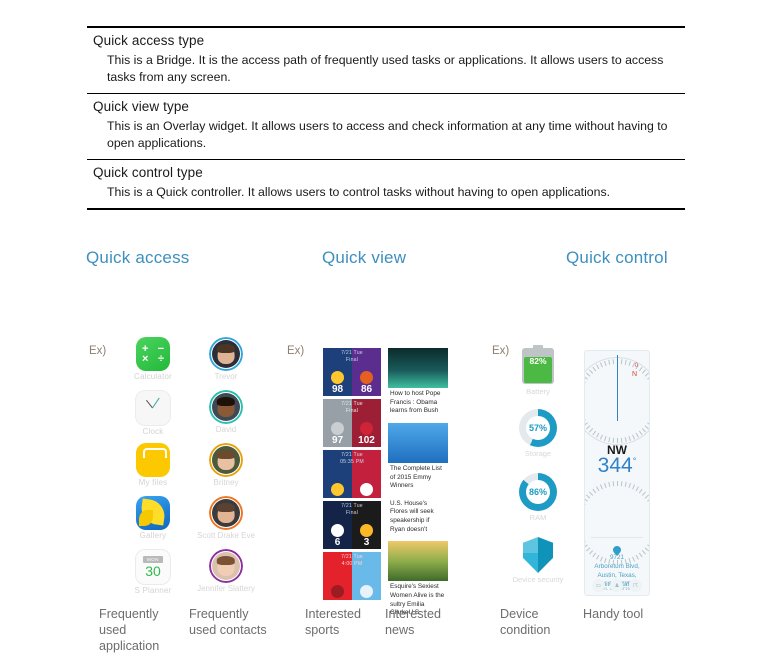  Describe the element at coordinates (337, 431) in the screenshot. I see `home-team: 97` at that location.